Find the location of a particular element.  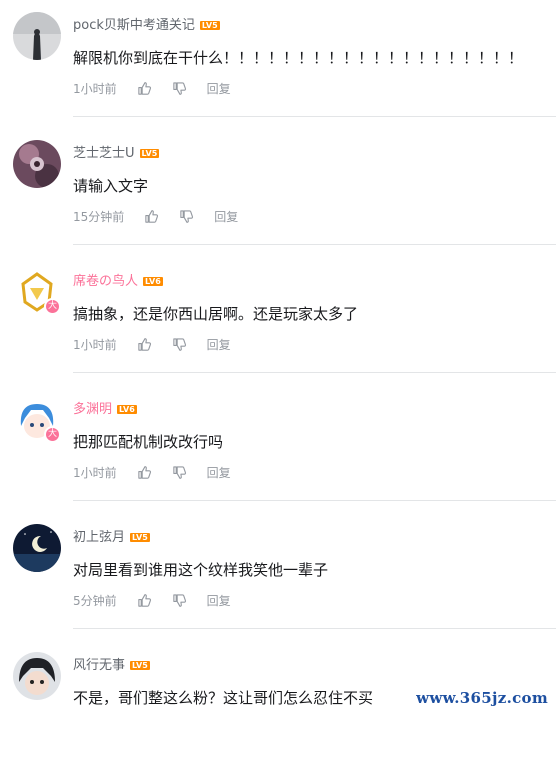

comment-actions: 5分钟前 回复 is located at coordinates (152, 600).